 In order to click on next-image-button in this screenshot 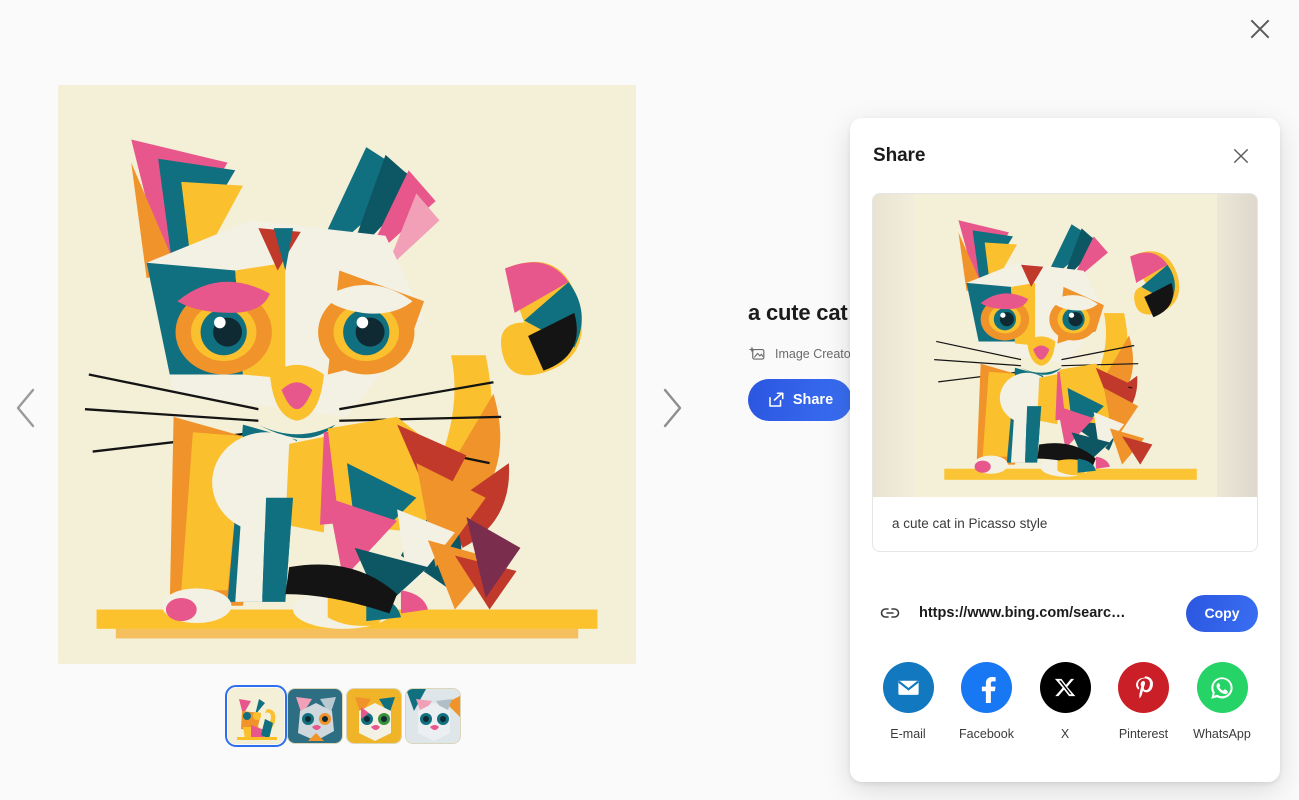, I will do `click(672, 408)`.